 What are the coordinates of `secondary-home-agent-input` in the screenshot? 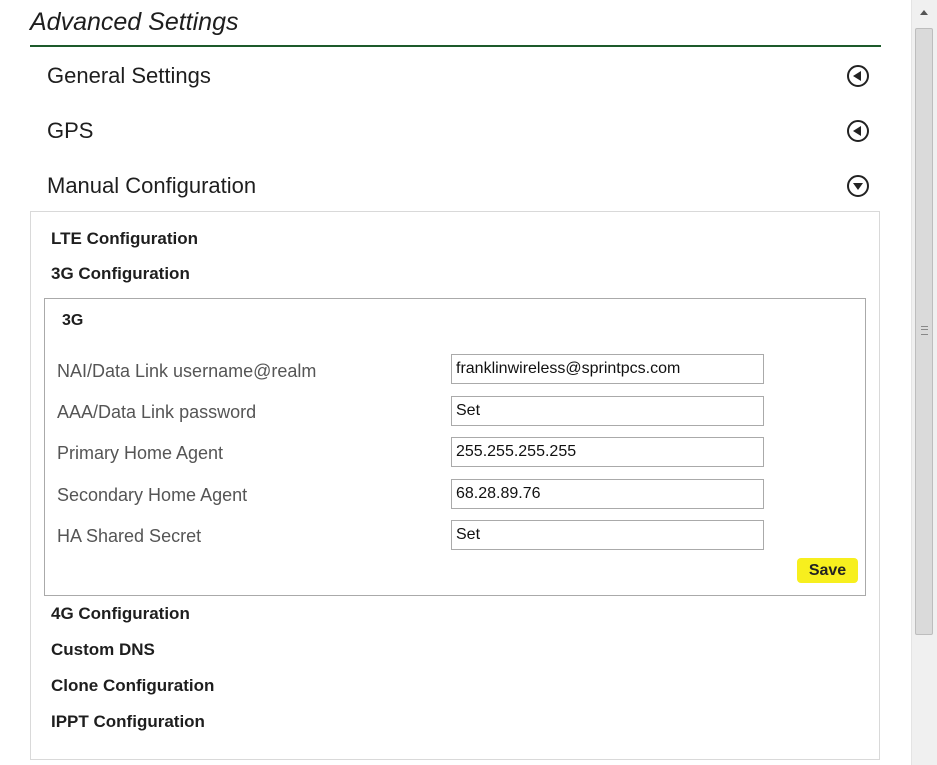 It's located at (607, 494).